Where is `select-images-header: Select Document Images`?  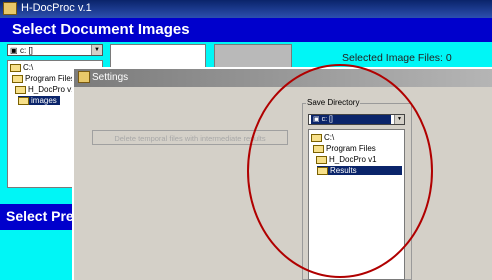
select-images-header: Select Document Images is located at coordinates (246, 30).